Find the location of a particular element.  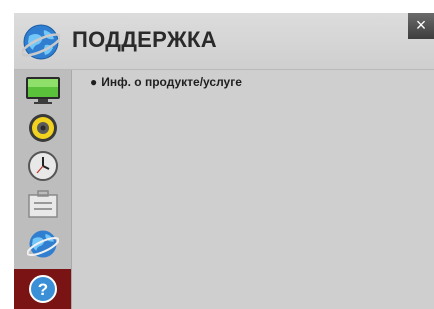

clock-icon is located at coordinates (42, 166).